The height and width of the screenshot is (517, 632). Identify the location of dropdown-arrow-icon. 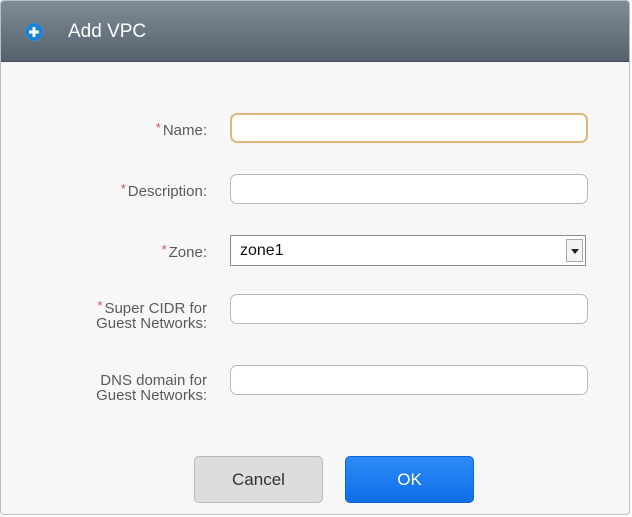
(574, 250).